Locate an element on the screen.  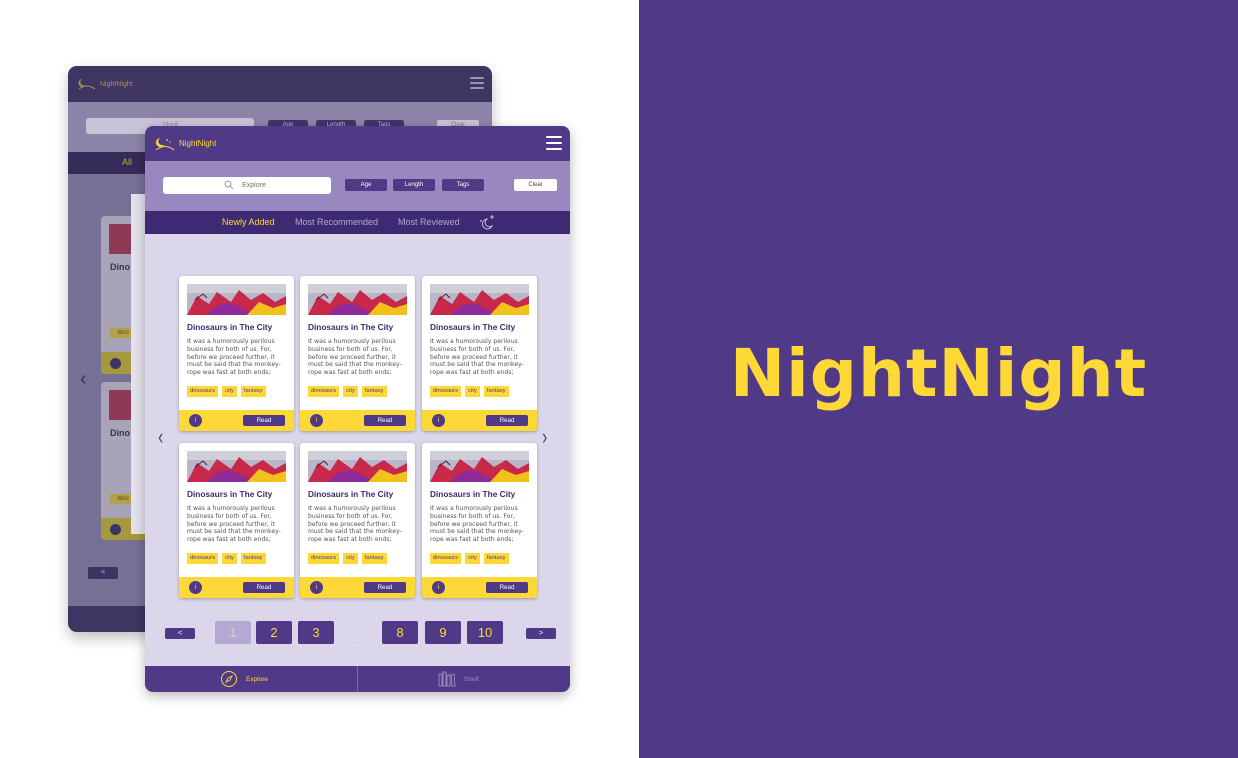
page-3-button: 3 is located at coordinates (316, 632).